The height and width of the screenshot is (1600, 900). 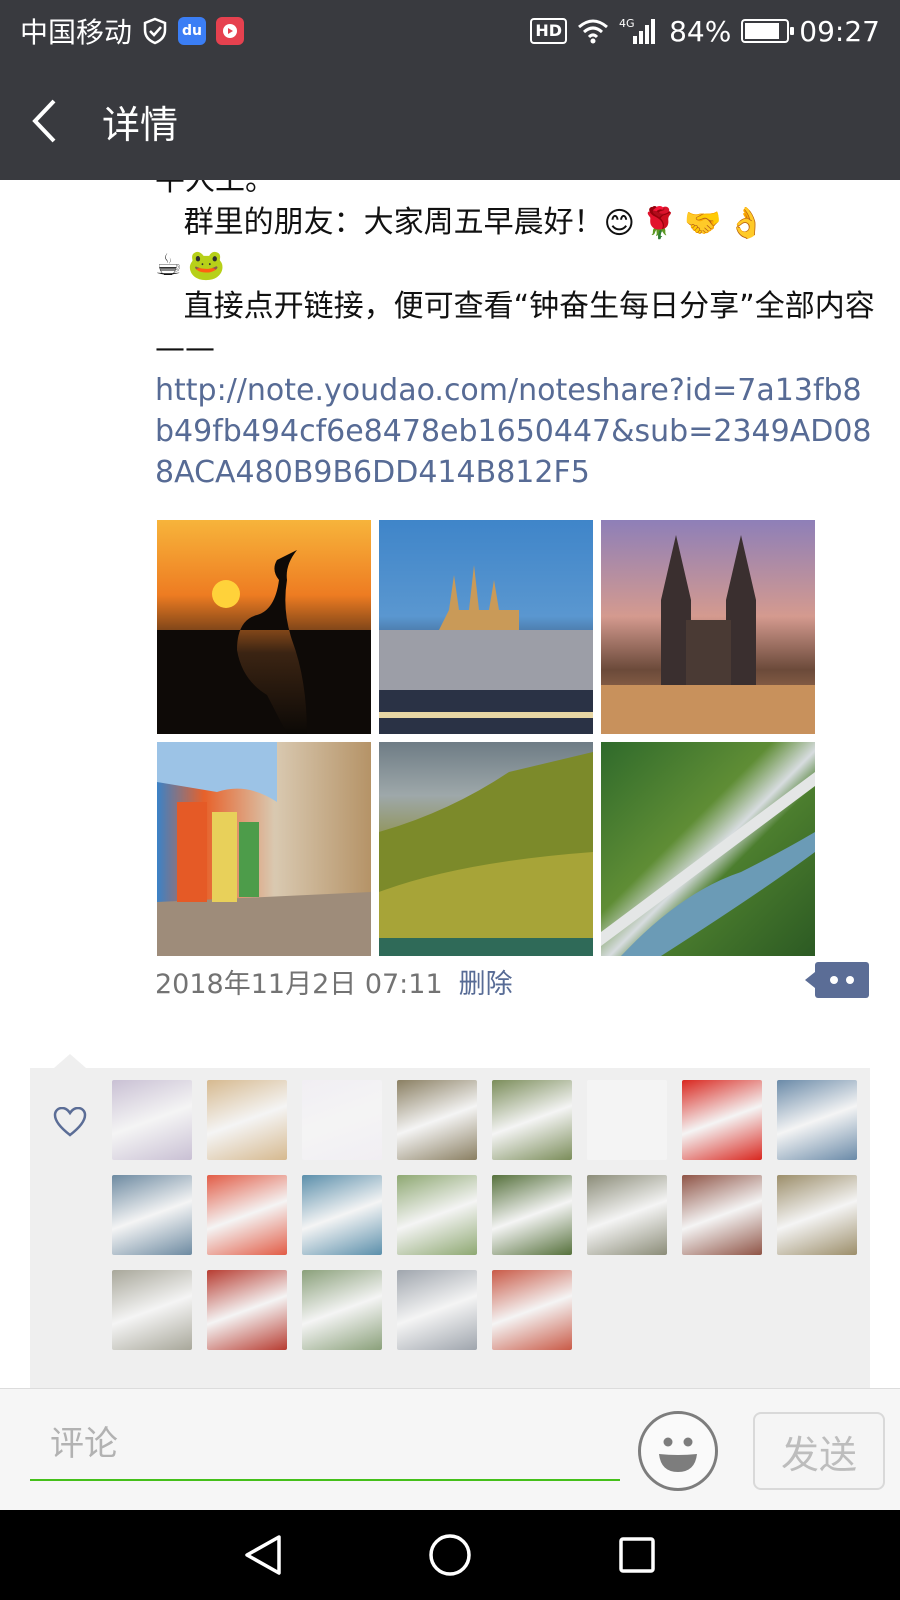 I want to click on post-meta: 2018年11月2日 07:11 删除, so click(x=515, y=981).